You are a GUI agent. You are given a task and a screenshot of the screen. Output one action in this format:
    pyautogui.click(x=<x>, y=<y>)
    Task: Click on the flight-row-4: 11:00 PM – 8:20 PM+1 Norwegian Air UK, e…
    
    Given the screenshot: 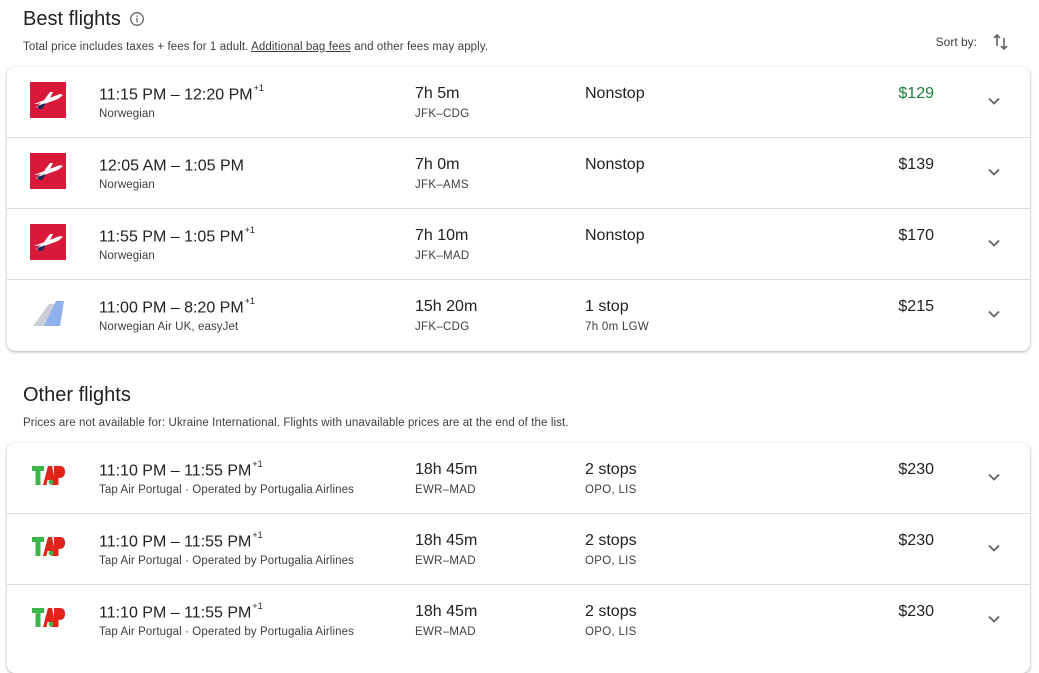 What is the action you would take?
    pyautogui.click(x=518, y=315)
    